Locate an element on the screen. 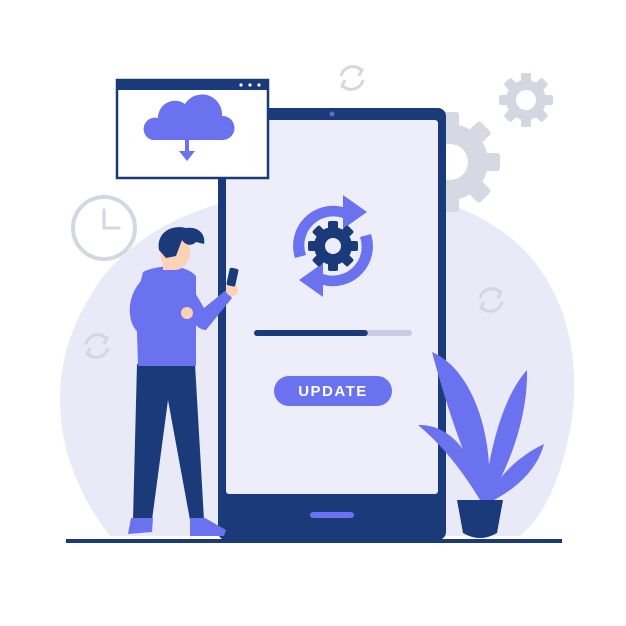 The height and width of the screenshot is (626, 626). progress-fill is located at coordinates (311, 333).